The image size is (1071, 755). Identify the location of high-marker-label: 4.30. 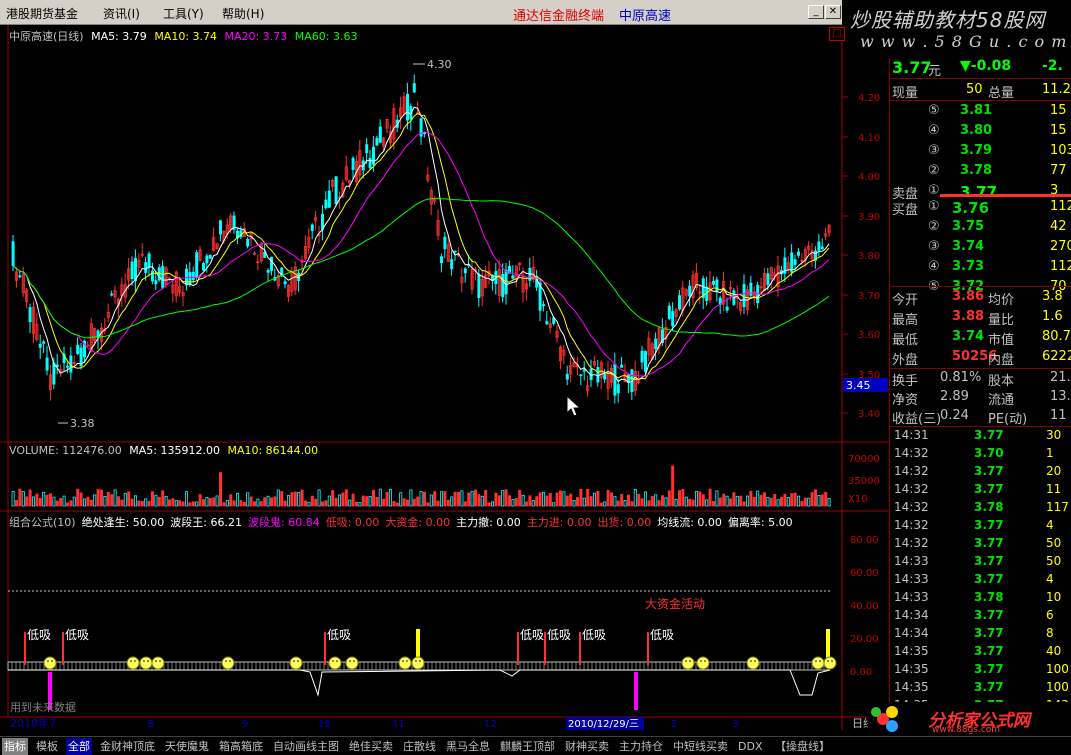
(439, 64).